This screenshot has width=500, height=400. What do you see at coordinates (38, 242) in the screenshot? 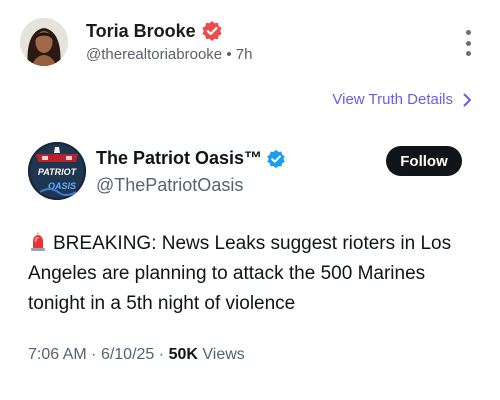
I see `siren-icon` at bounding box center [38, 242].